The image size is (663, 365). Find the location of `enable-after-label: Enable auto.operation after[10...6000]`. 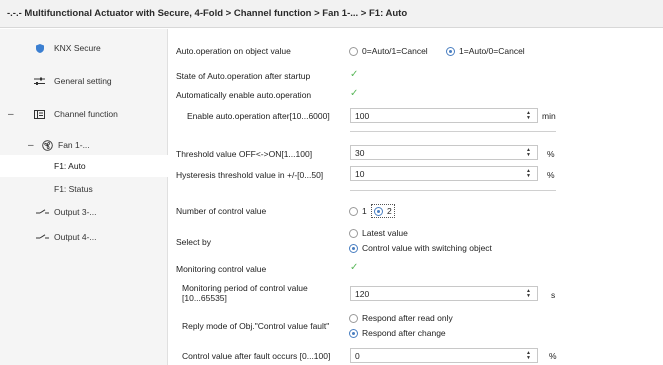

enable-after-label: Enable auto.operation after[10...6000] is located at coordinates (258, 116).